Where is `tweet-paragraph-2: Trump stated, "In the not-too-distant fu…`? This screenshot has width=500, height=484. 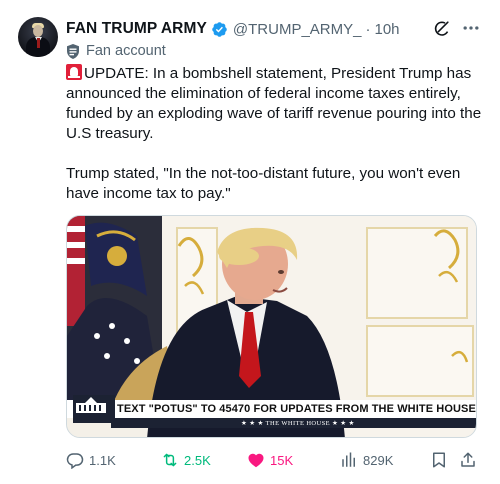 tweet-paragraph-2: Trump stated, "In the not-too-distant fu… is located at coordinates (263, 183).